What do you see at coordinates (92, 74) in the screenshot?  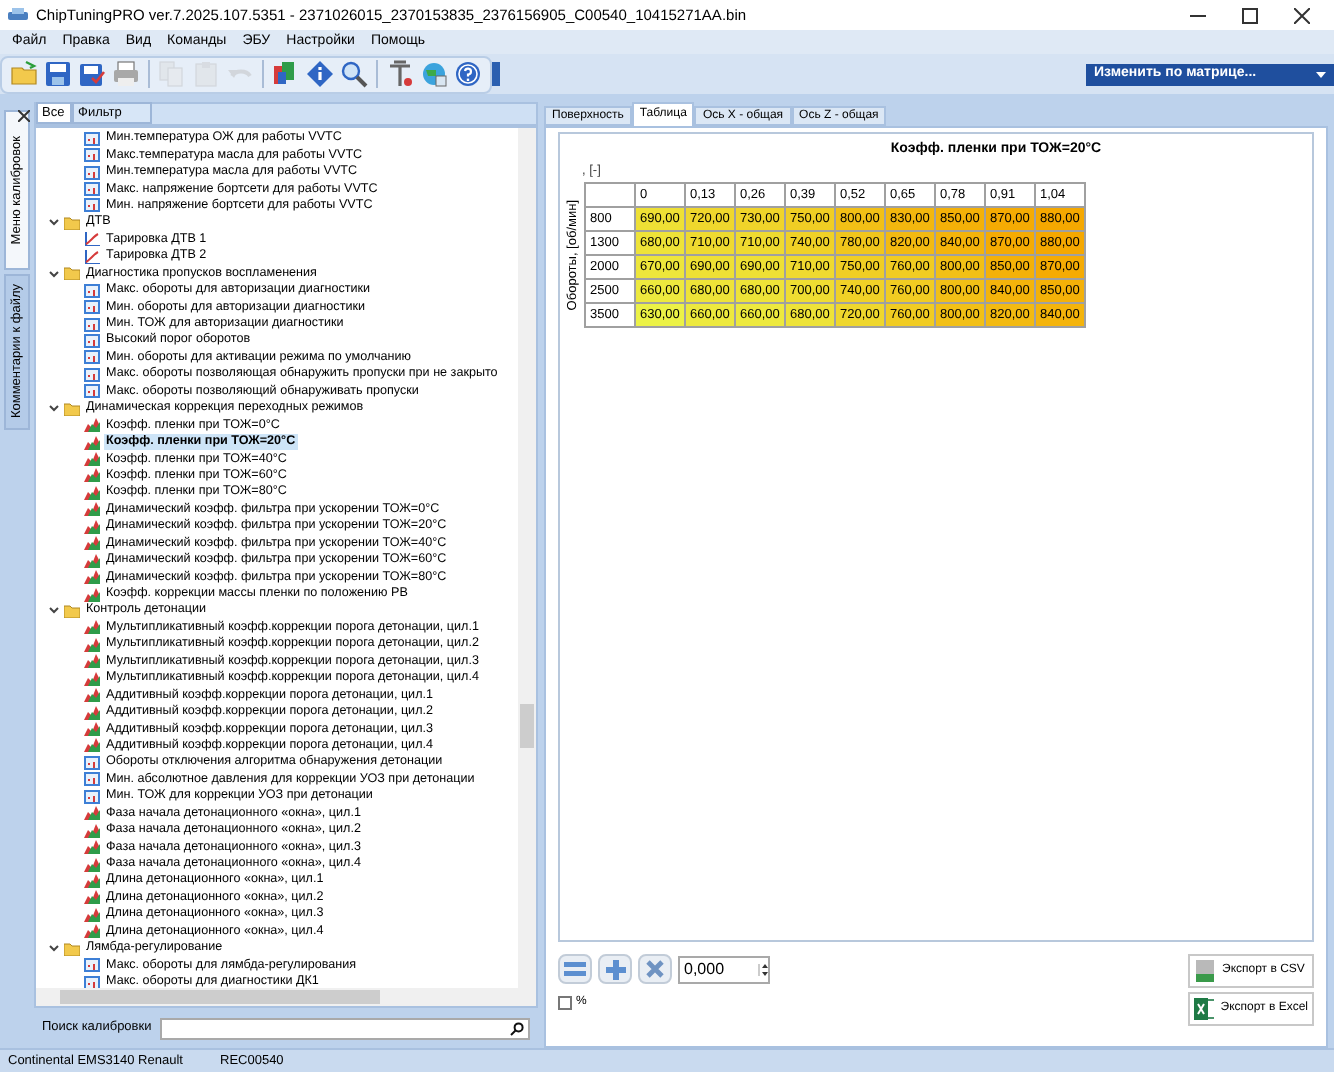 I see `save-as-icon` at bounding box center [92, 74].